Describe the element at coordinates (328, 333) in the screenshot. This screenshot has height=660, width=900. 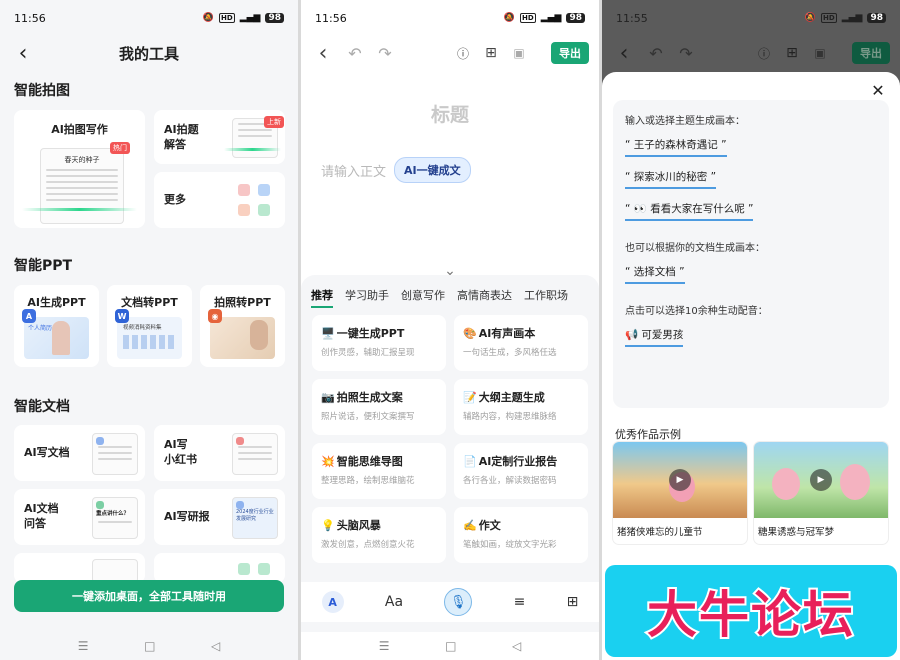
I see `monitor-icon: 🖥️` at that location.